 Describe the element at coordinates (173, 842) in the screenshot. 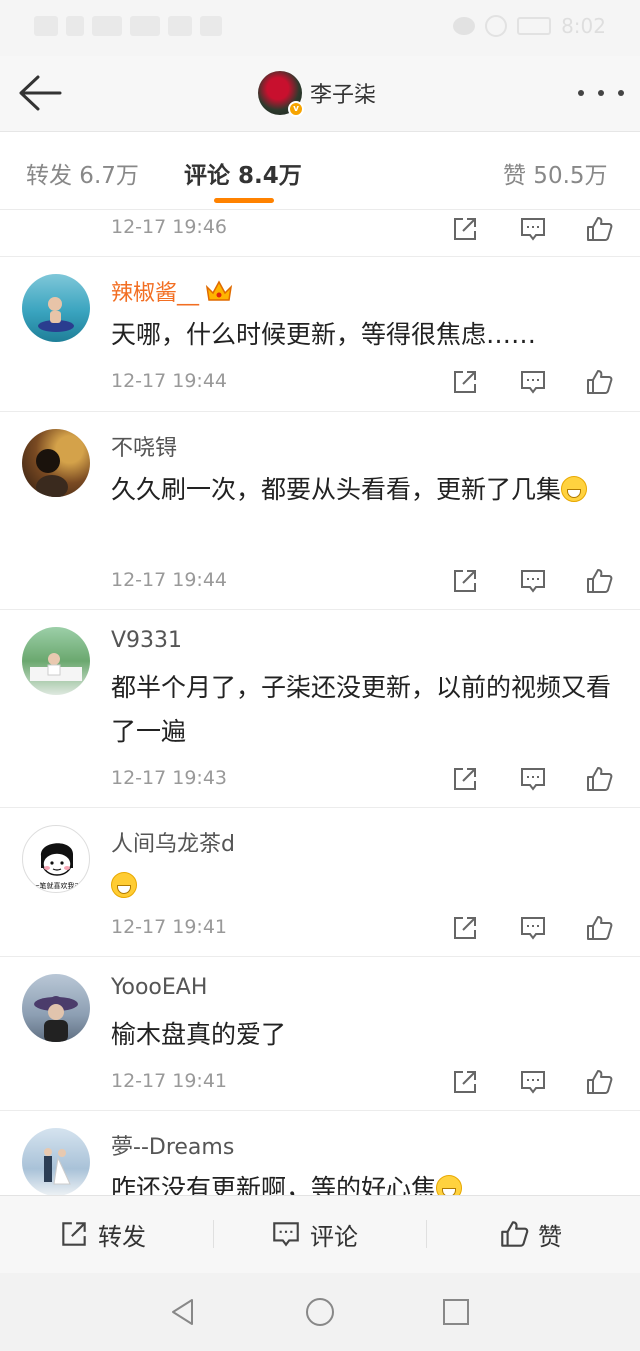

I see `comment-username: 人间乌龙茶d` at that location.